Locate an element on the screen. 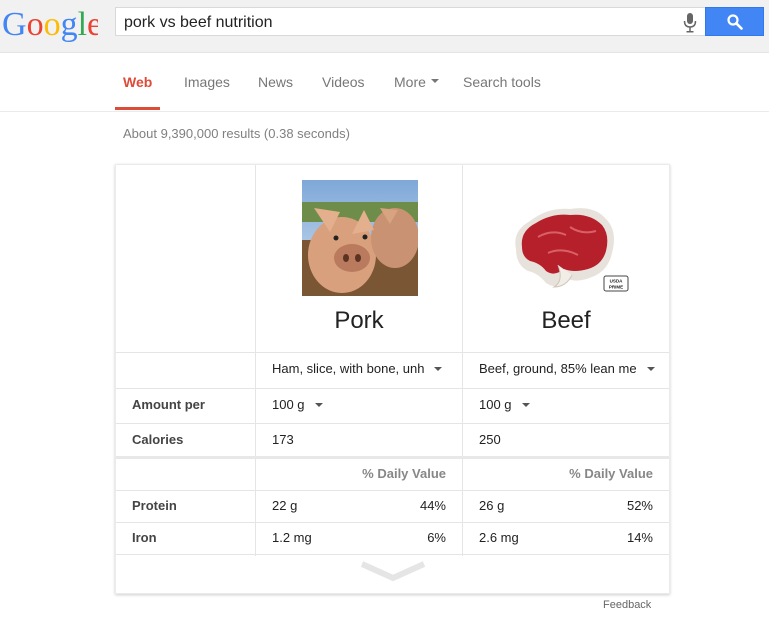  beef-image: USDA PRIME is located at coordinates (573, 247).